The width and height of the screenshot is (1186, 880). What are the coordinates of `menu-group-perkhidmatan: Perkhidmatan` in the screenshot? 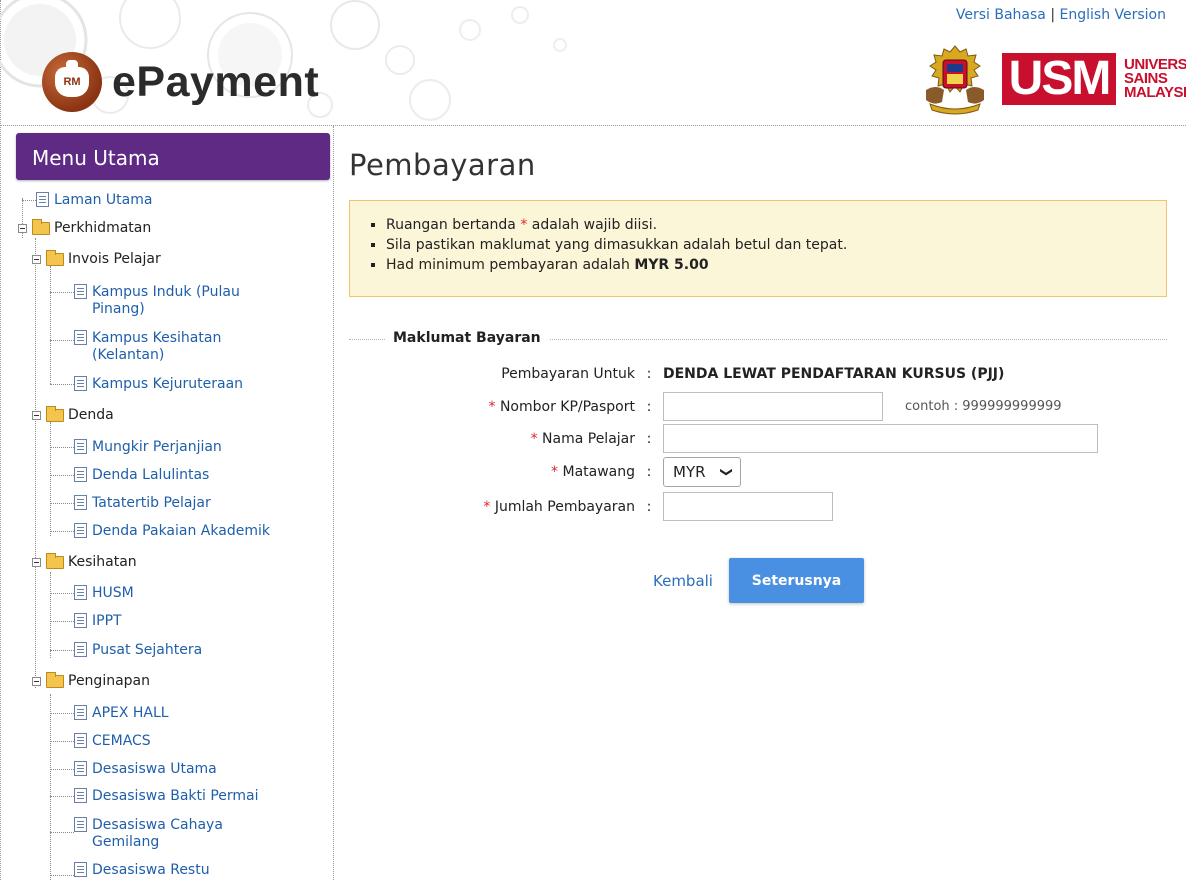 It's located at (85, 228).